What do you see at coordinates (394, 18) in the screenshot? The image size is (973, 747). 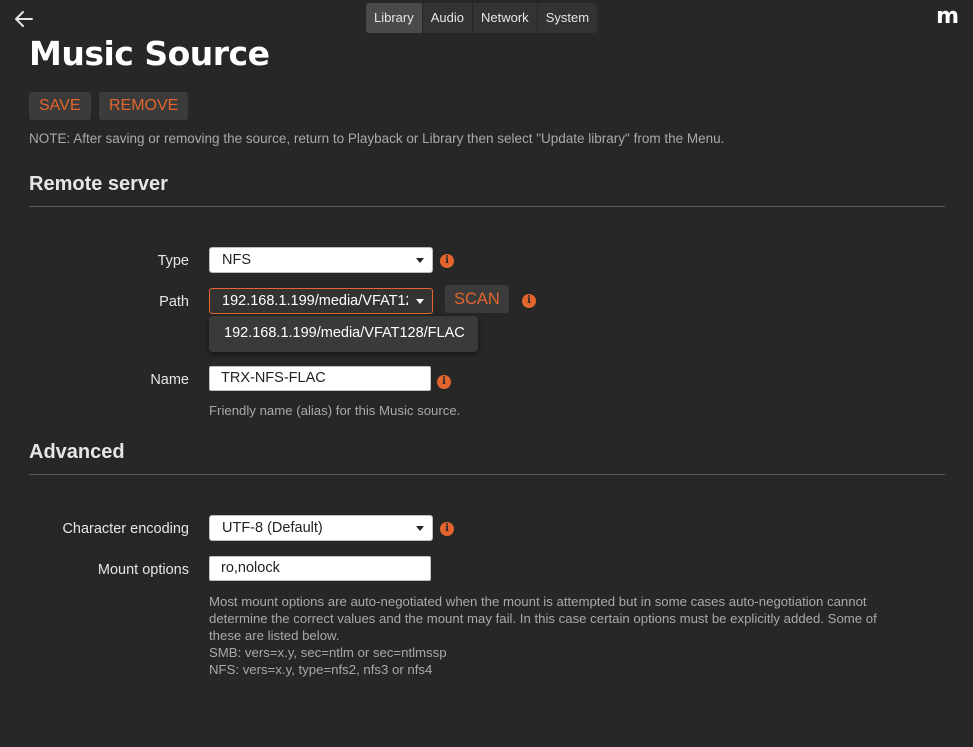 I see `tab-library: Library` at bounding box center [394, 18].